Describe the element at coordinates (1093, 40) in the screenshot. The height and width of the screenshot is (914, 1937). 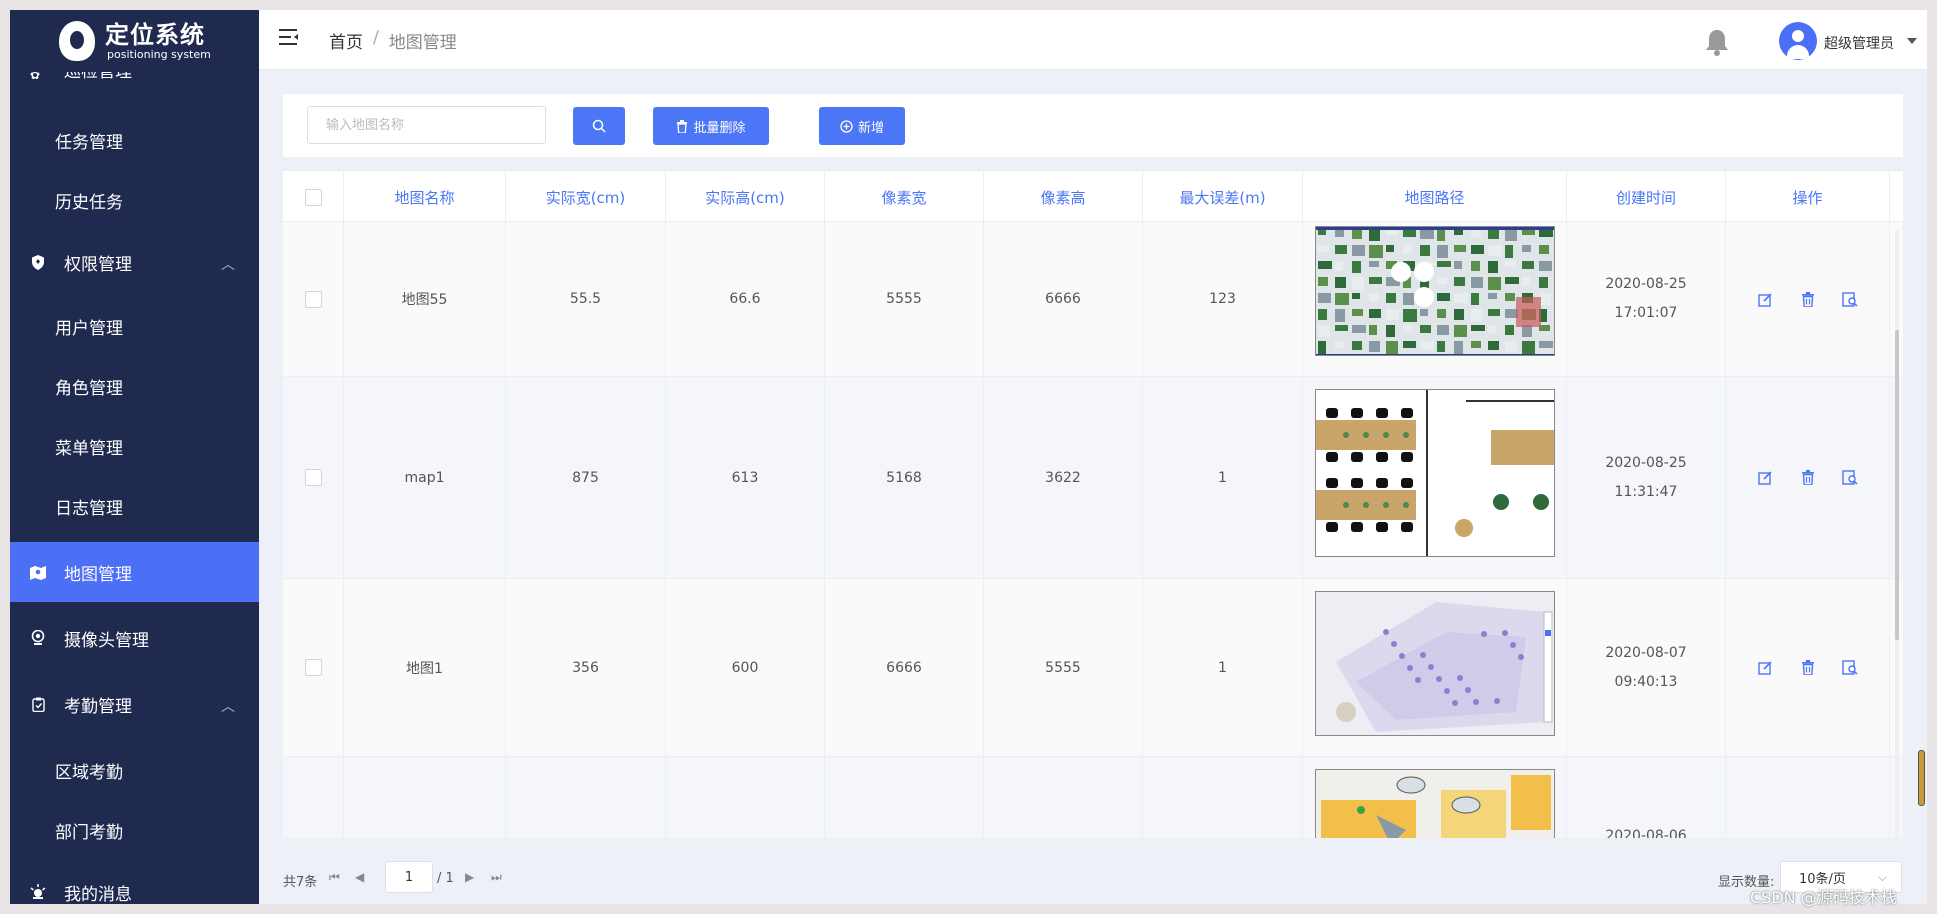
I see `top-header: 首页 / 地图管理 超级管理员` at that location.